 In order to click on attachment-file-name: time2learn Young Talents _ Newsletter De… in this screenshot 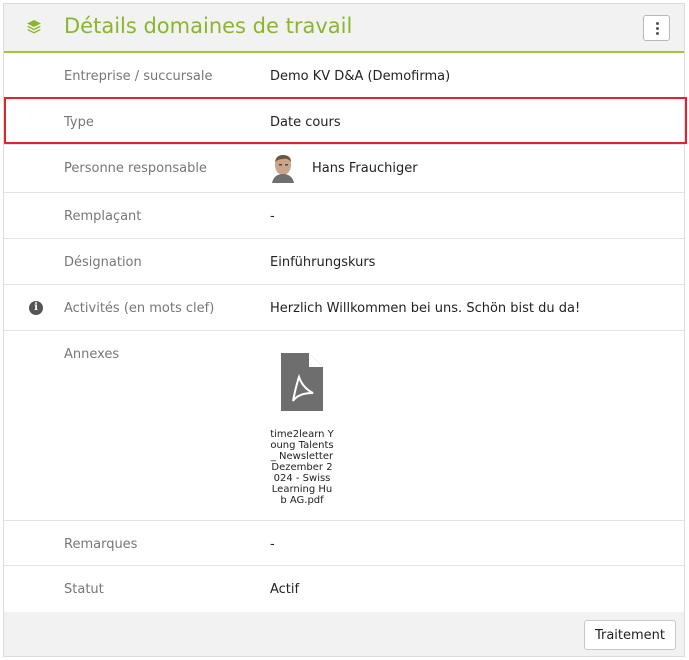, I will do `click(302, 467)`.